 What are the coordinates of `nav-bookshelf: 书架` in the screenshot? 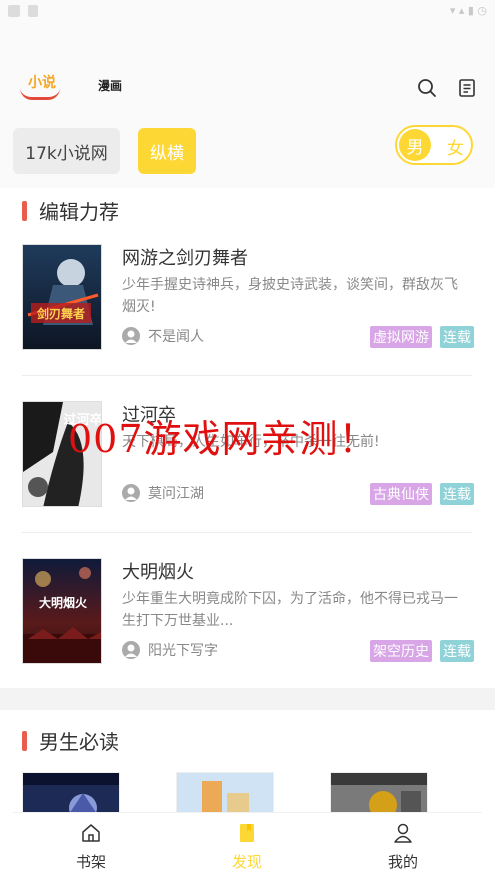 It's located at (91, 847).